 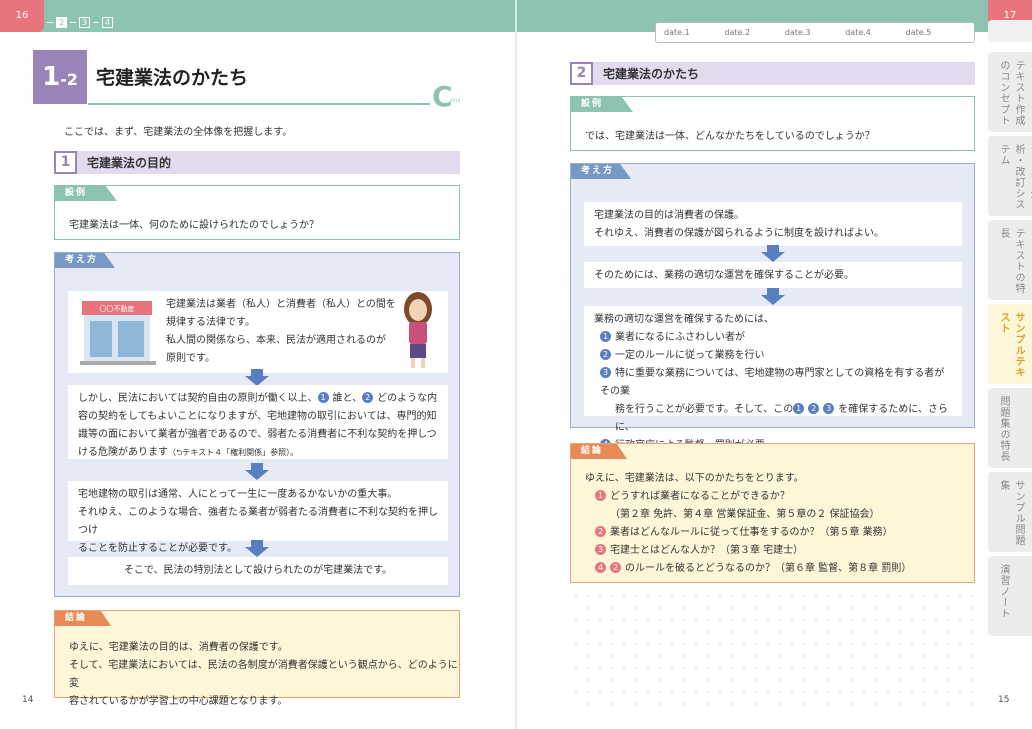 I want to click on subsection-heading: 2 宅建業法のかたち, so click(x=772, y=73).